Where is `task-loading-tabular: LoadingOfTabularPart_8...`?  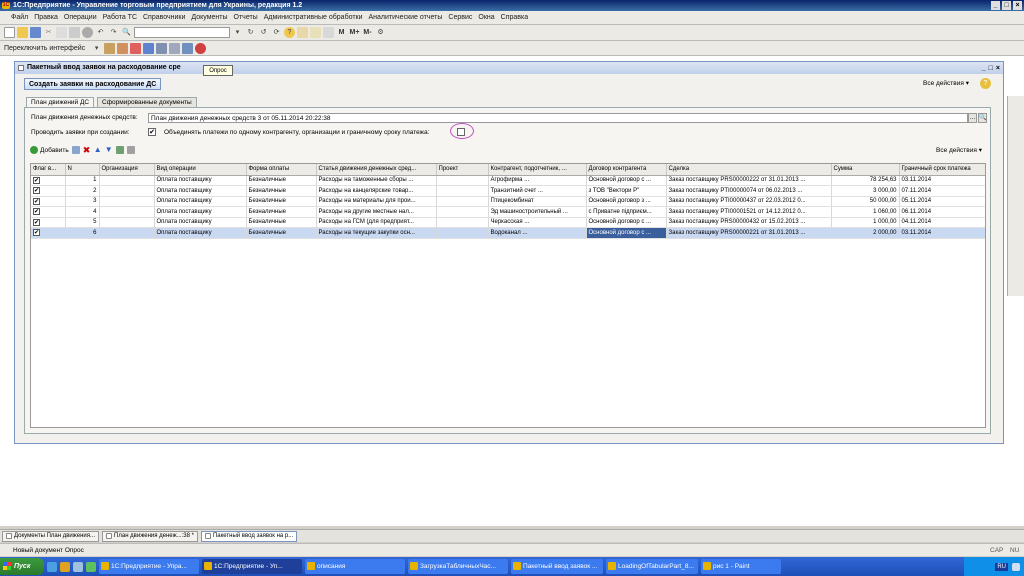
task-loading-tabular: LoadingOfTabularPart_8... is located at coordinates (652, 566).